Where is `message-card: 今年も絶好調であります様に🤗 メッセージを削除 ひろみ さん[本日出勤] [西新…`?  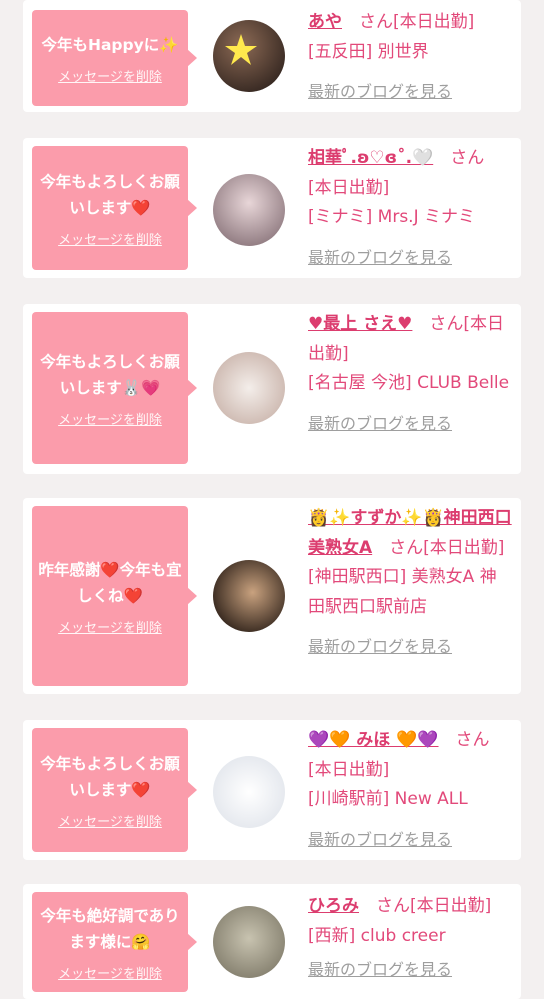
message-card: 今年も絶好調であります様に🤗 メッセージを削除 ひろみ さん[本日出勤] [西新… is located at coordinates (272, 941).